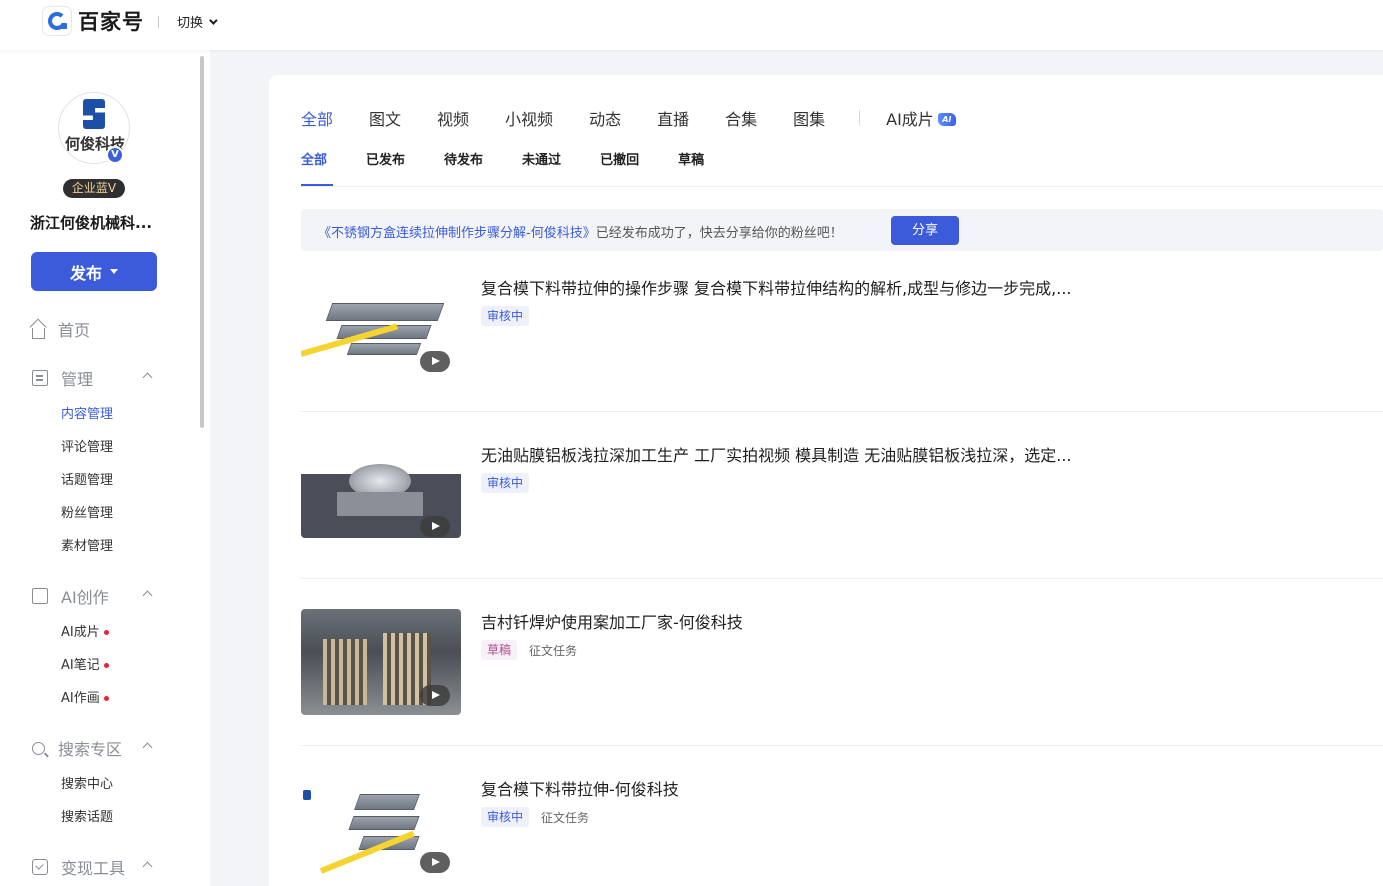  Describe the element at coordinates (605, 118) in the screenshot. I see `tab-dynamic: 动态` at that location.